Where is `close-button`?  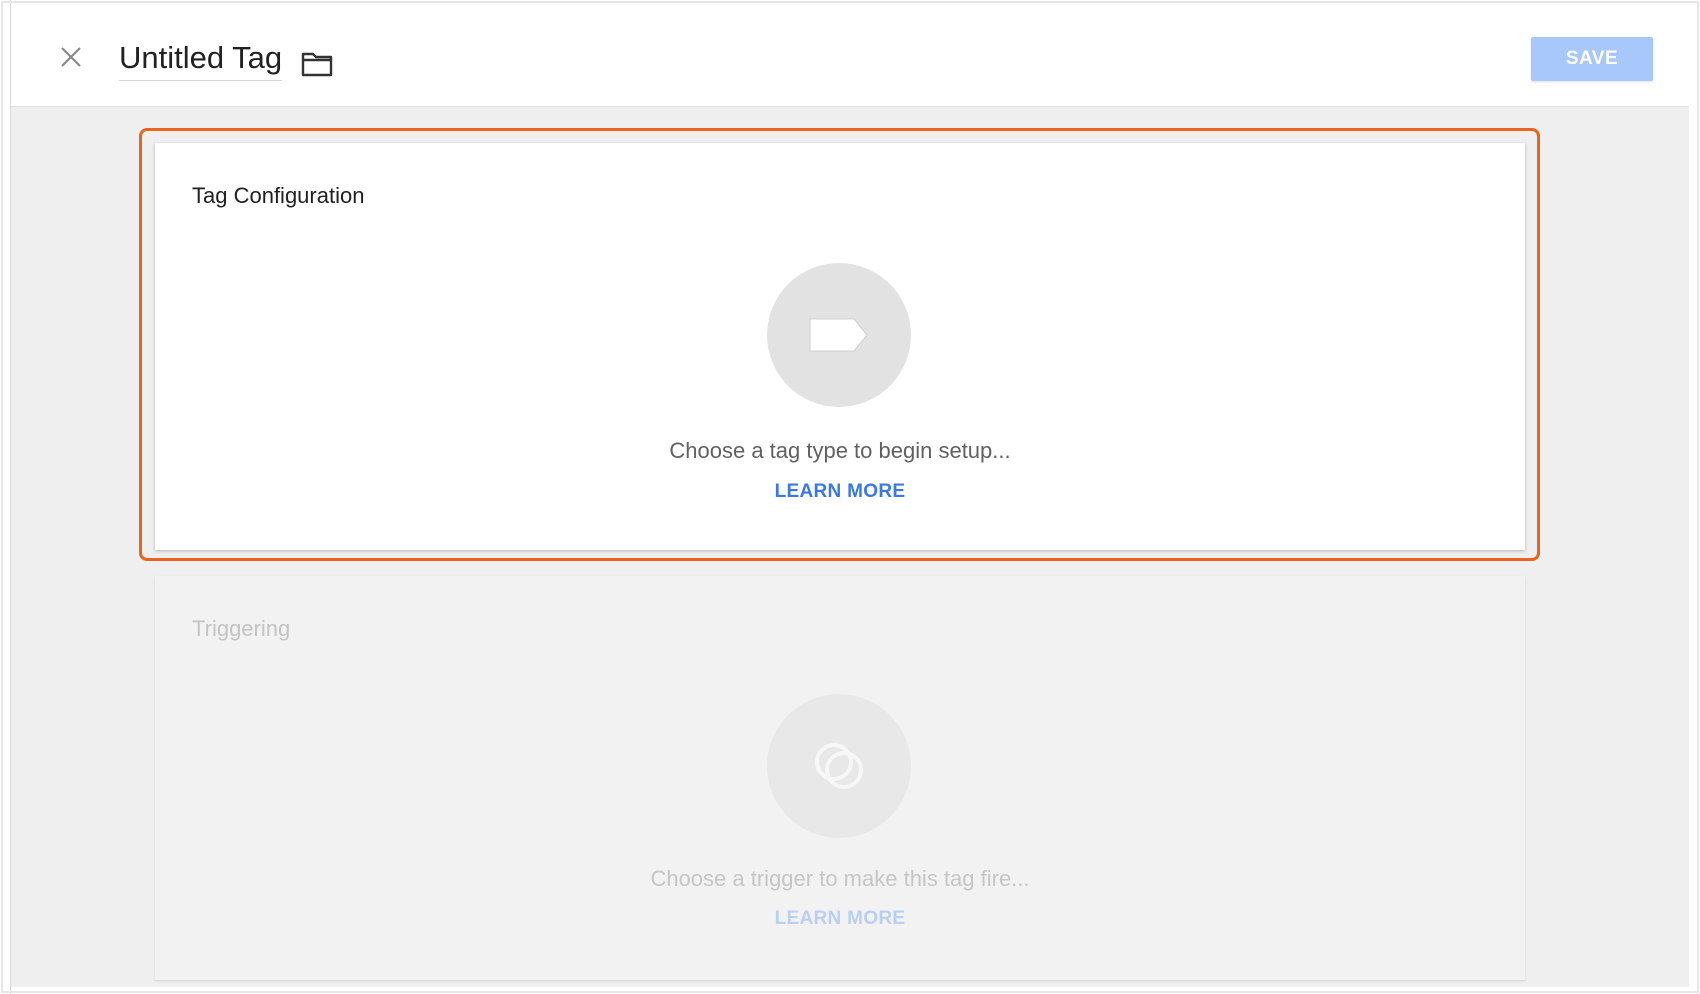
close-button is located at coordinates (71, 57).